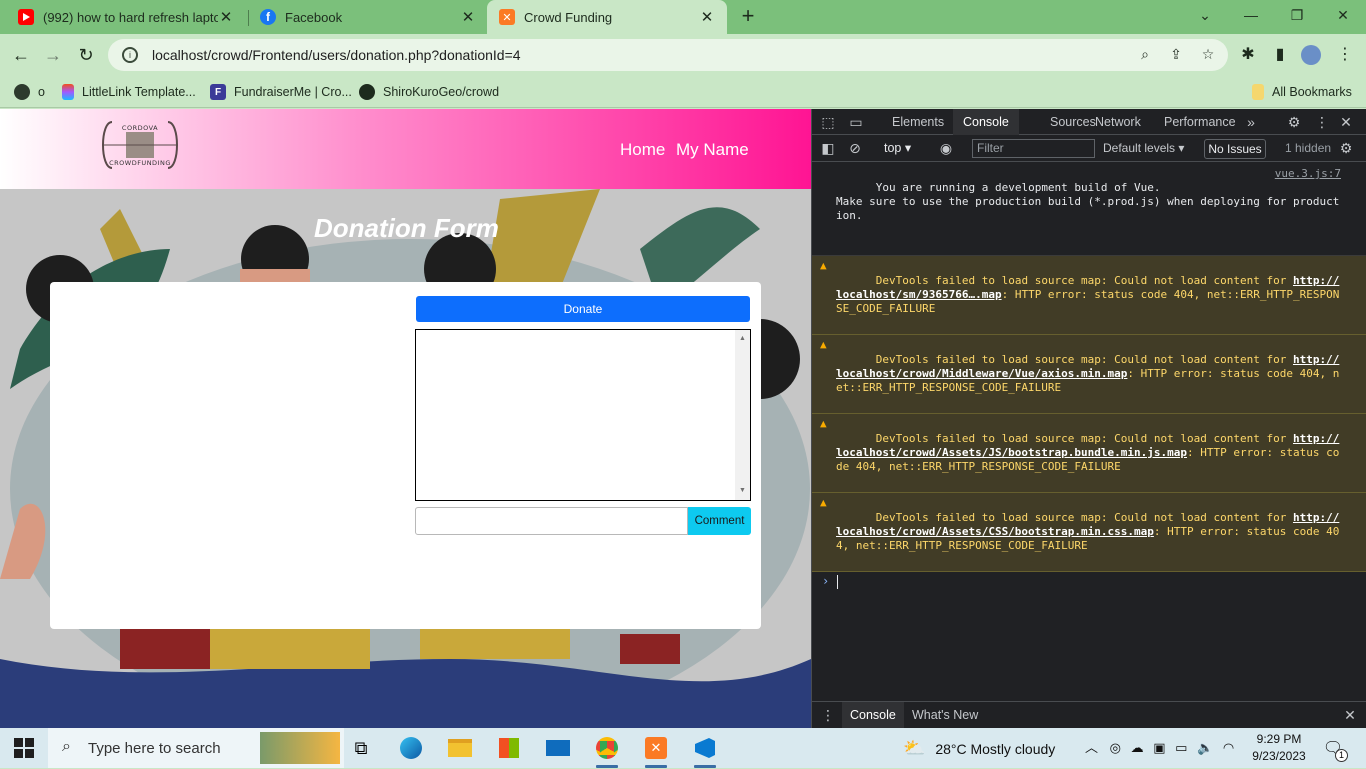 This screenshot has width=1366, height=769. What do you see at coordinates (1159, 747) in the screenshot?
I see `network-camera-icon: ▣` at bounding box center [1159, 747].